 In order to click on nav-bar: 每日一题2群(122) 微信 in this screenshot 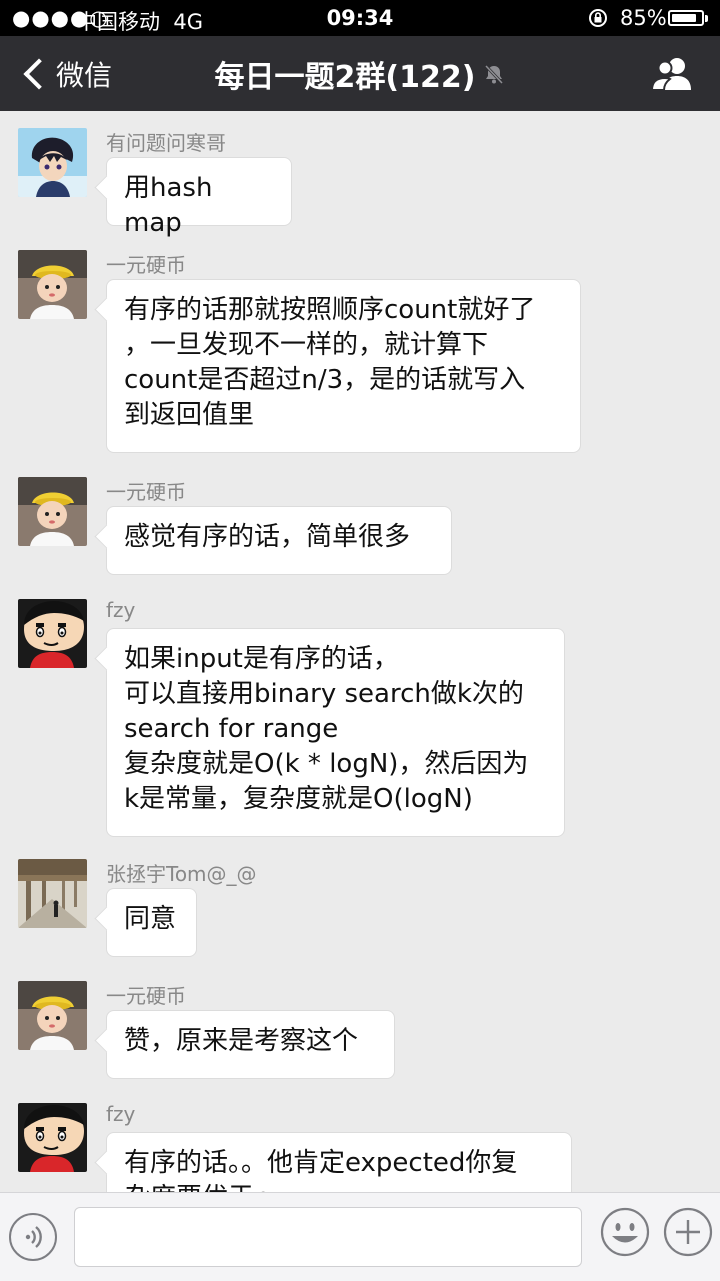, I will do `click(360, 73)`.